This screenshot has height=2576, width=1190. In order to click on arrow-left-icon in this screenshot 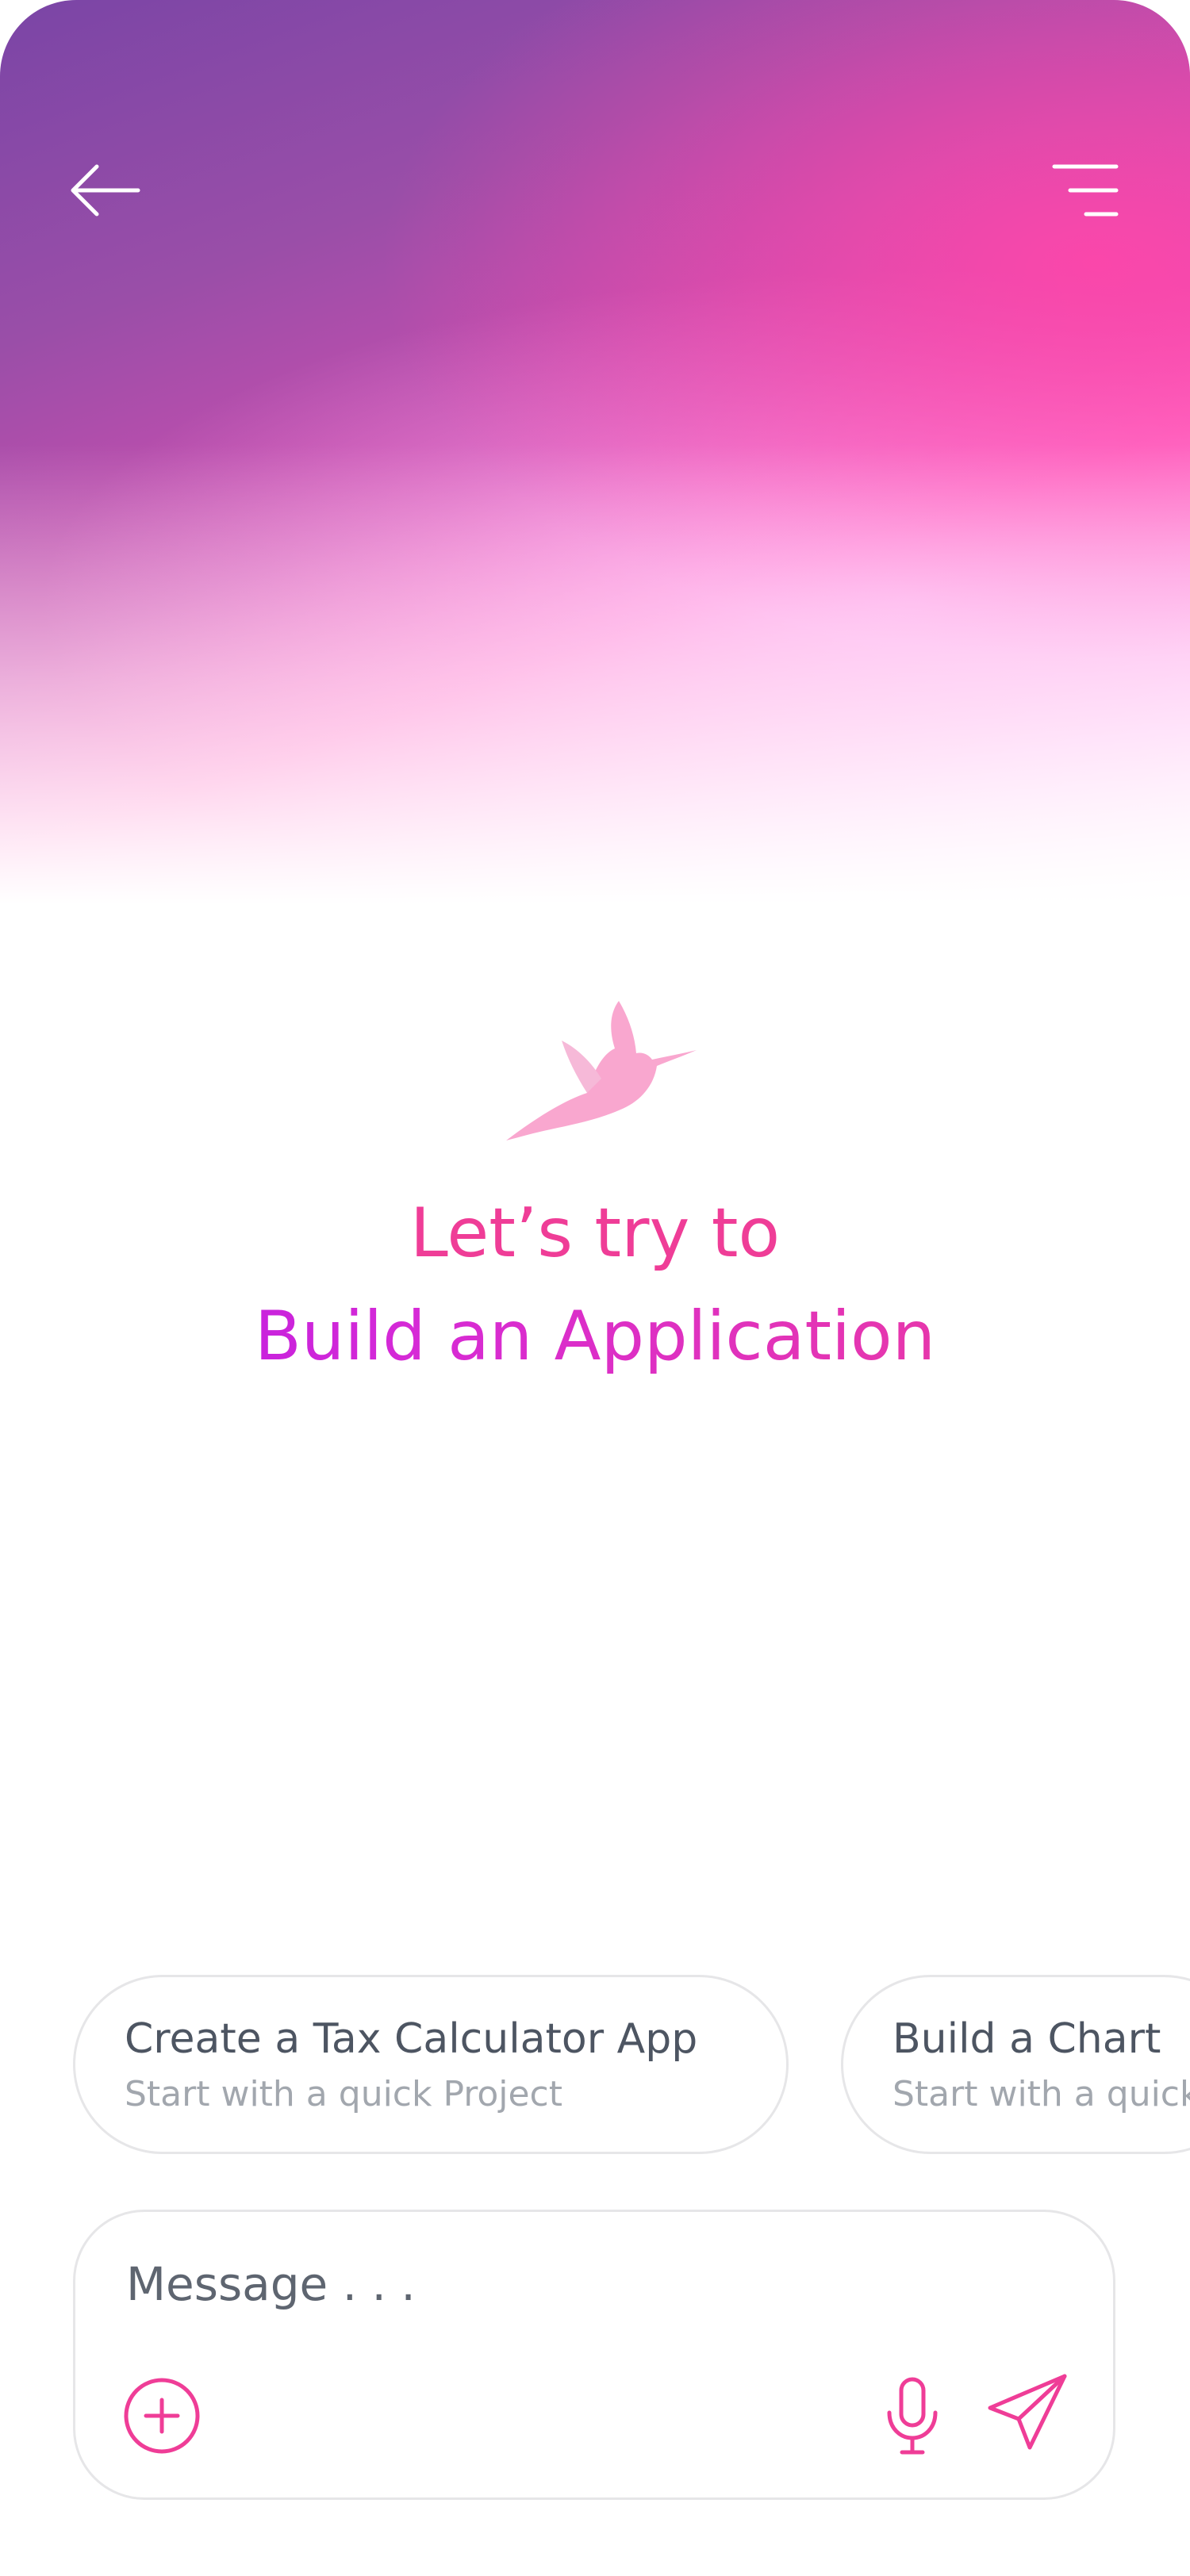, I will do `click(105, 191)`.